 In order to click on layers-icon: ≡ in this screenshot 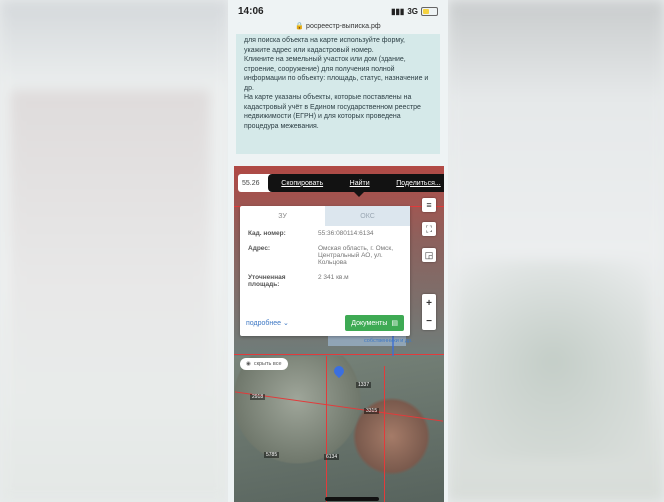, I will do `click(429, 205)`.